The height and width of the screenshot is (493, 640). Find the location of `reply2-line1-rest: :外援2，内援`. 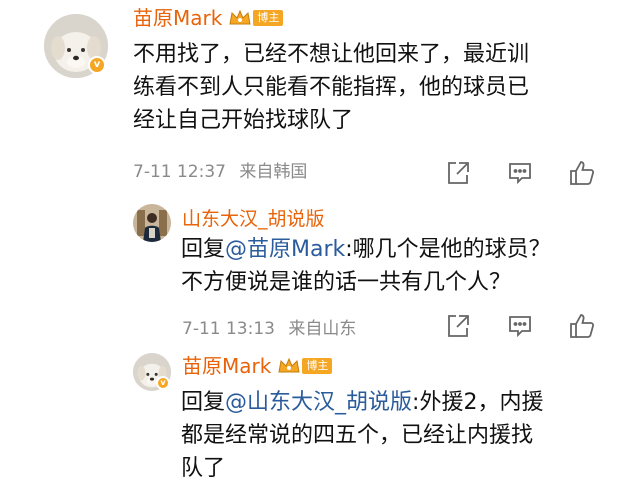

reply2-line1-rest: :外援2，内援 is located at coordinates (478, 402).